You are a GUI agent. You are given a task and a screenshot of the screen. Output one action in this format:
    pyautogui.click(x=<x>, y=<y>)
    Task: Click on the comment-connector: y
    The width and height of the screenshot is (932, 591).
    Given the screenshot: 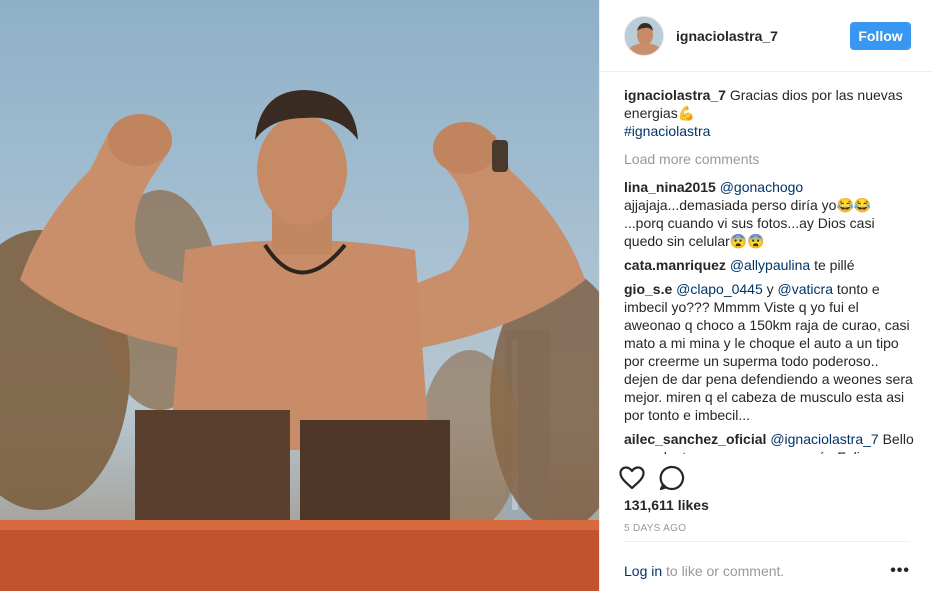 What is the action you would take?
    pyautogui.click(x=770, y=289)
    